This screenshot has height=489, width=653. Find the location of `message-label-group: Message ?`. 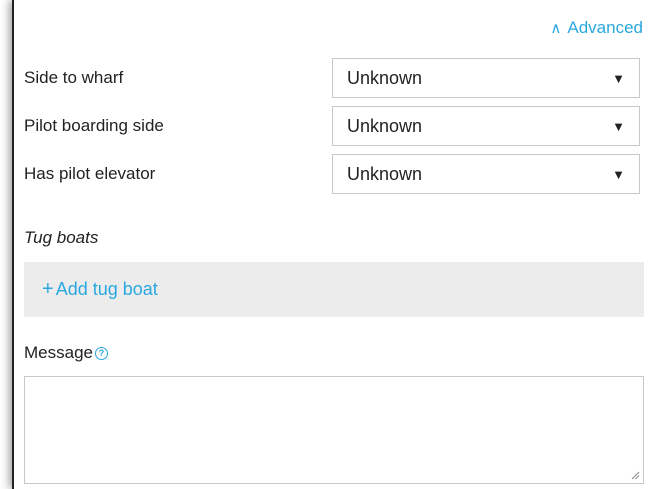

message-label-group: Message ? is located at coordinates (66, 353).